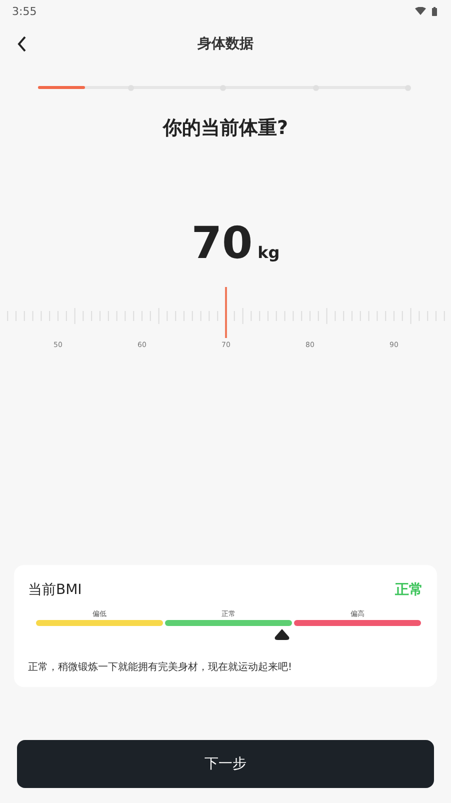  I want to click on bmi-status: 正常, so click(409, 590).